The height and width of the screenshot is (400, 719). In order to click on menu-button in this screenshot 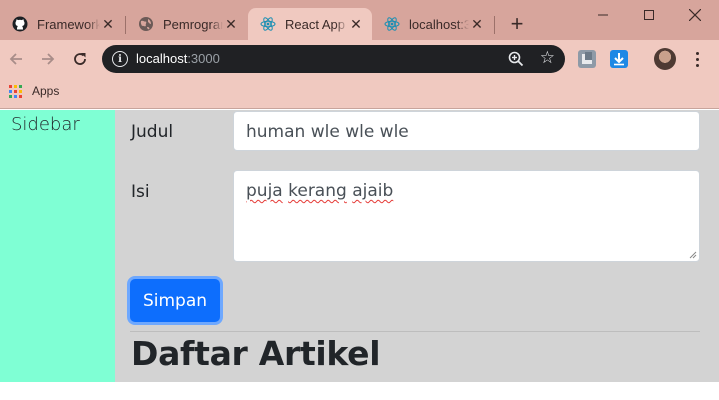, I will do `click(697, 59)`.